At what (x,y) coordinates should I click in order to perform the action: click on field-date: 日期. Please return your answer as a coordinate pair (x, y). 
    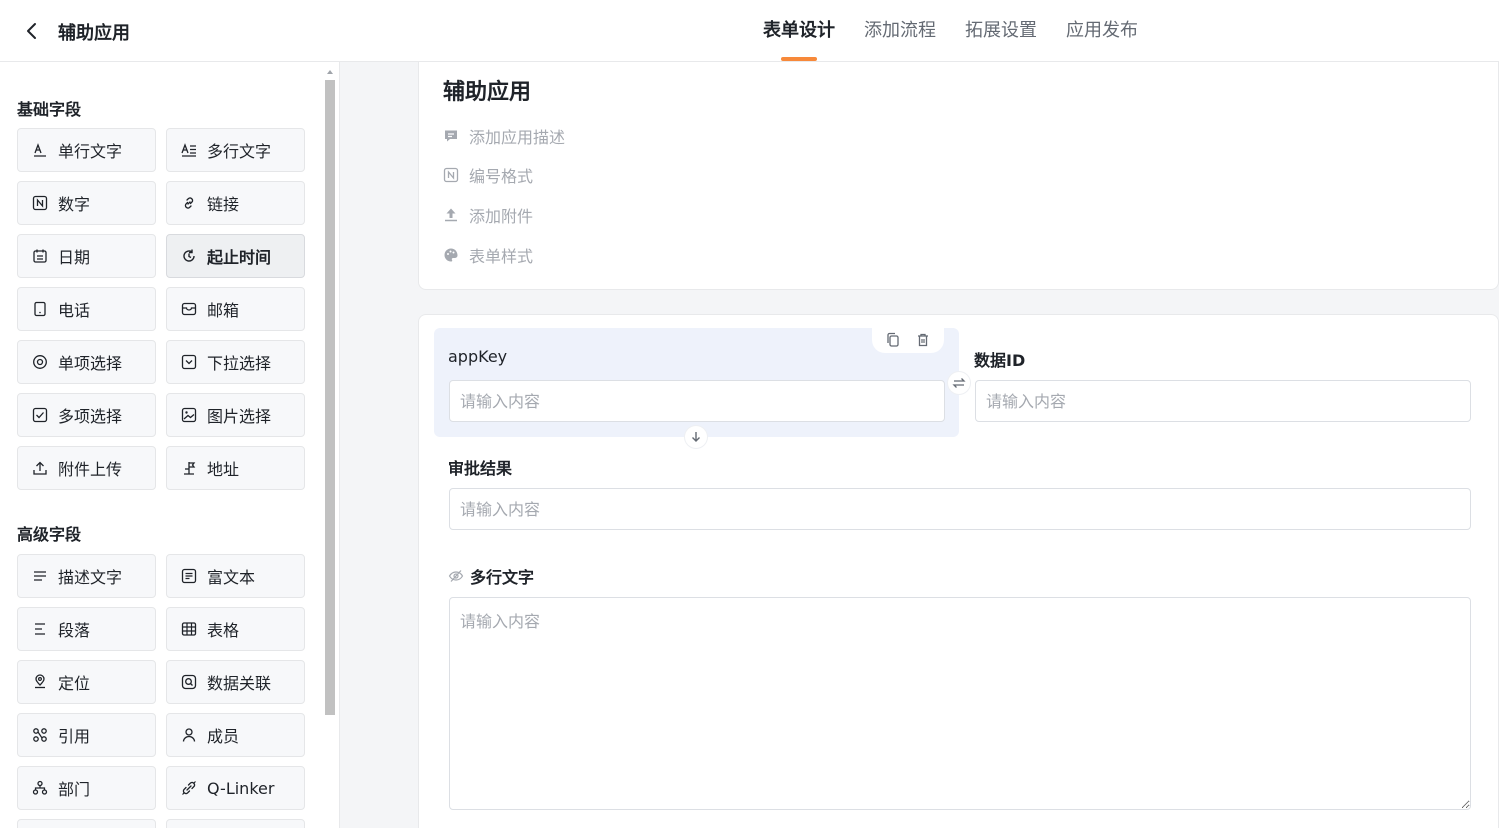
    Looking at the image, I should click on (86, 256).